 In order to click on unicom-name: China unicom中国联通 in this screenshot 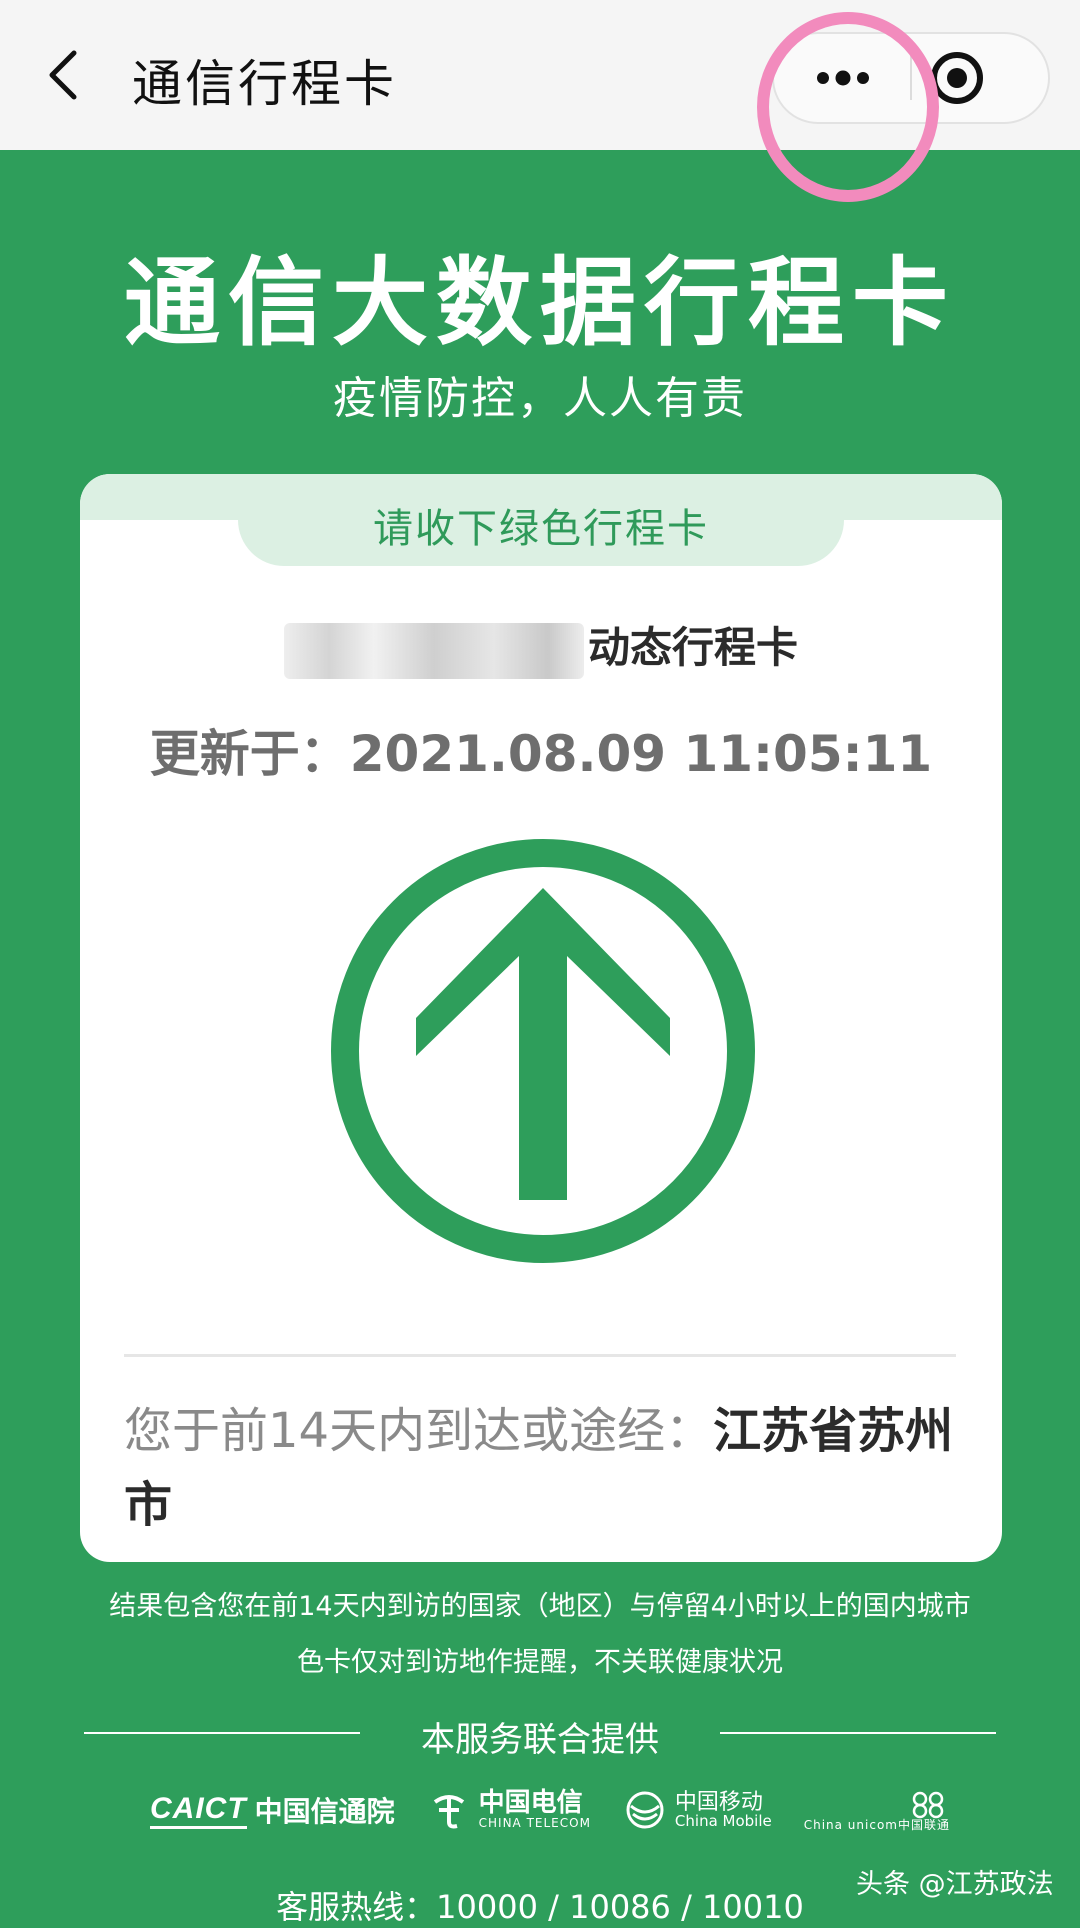, I will do `click(876, 1824)`.